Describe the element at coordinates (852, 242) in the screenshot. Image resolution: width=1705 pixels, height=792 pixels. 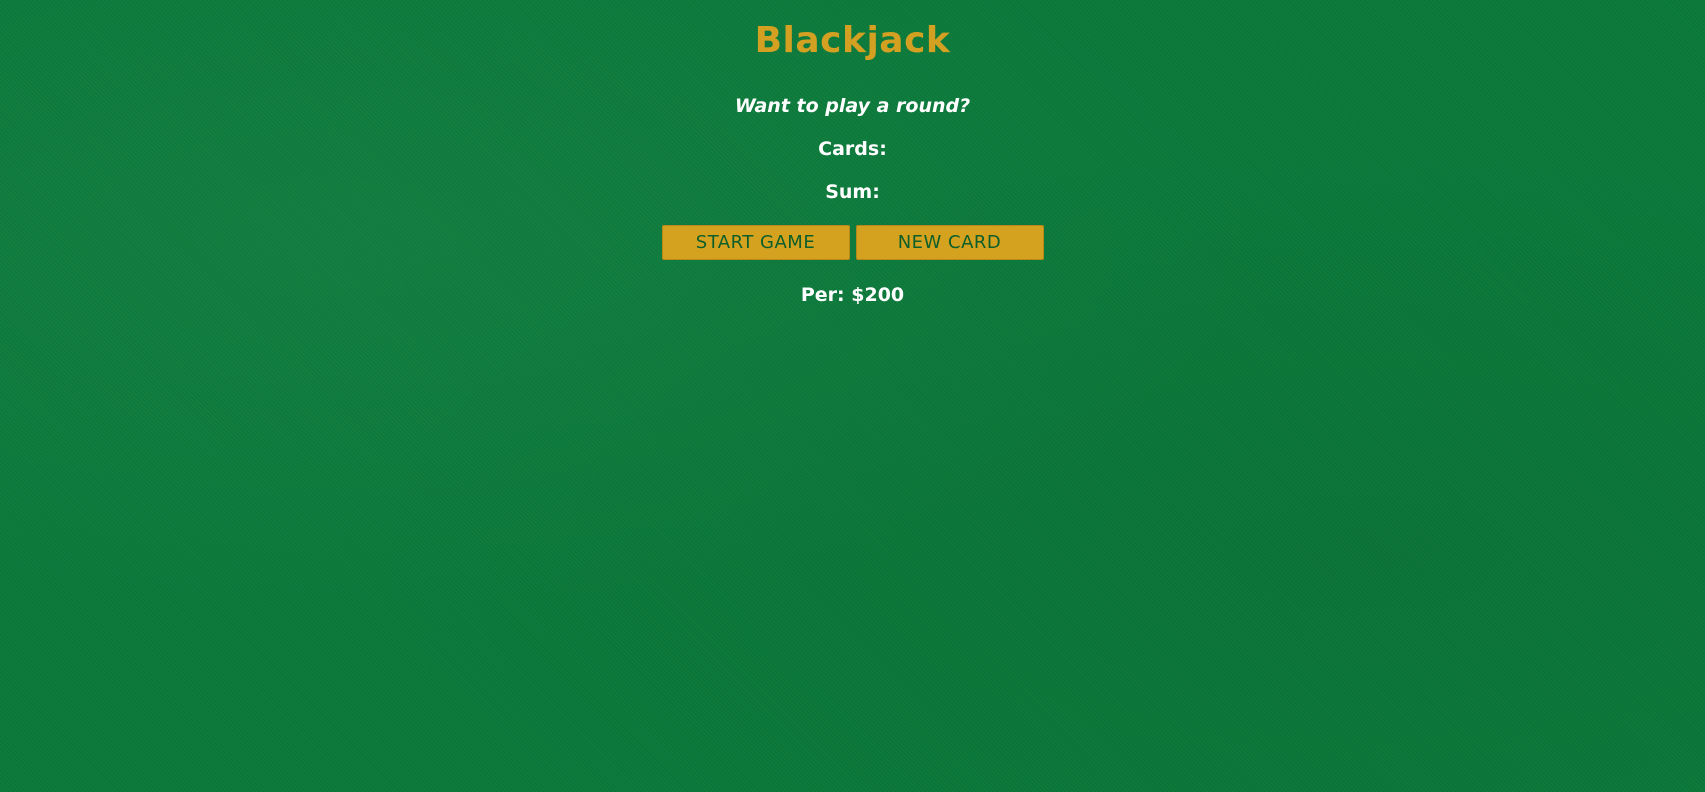
I see `button-row: START GAME NEW CARD` at that location.